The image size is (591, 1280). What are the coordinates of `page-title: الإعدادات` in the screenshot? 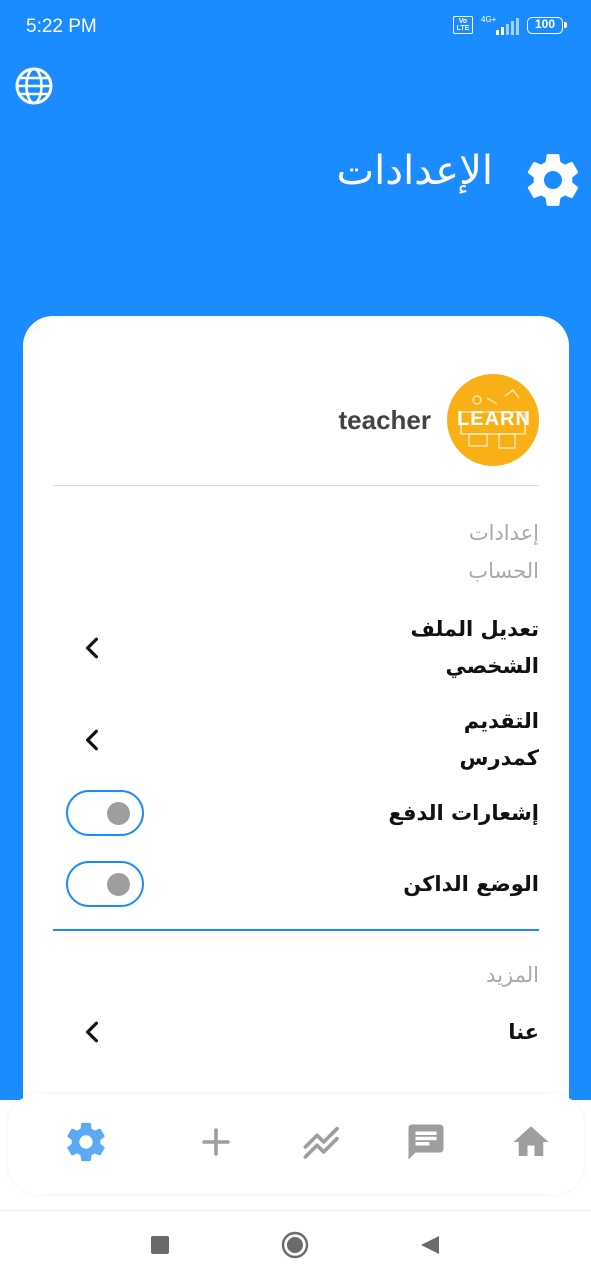 It's located at (414, 171).